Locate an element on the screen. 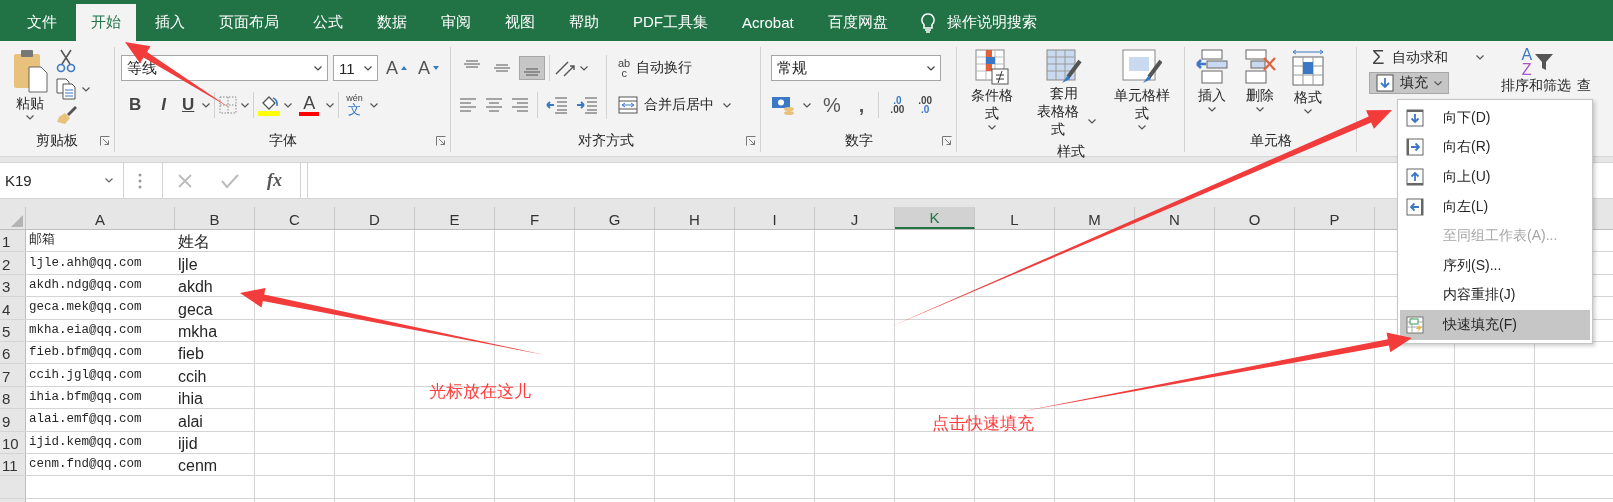  sort-letters: A Z is located at coordinates (1527, 62).